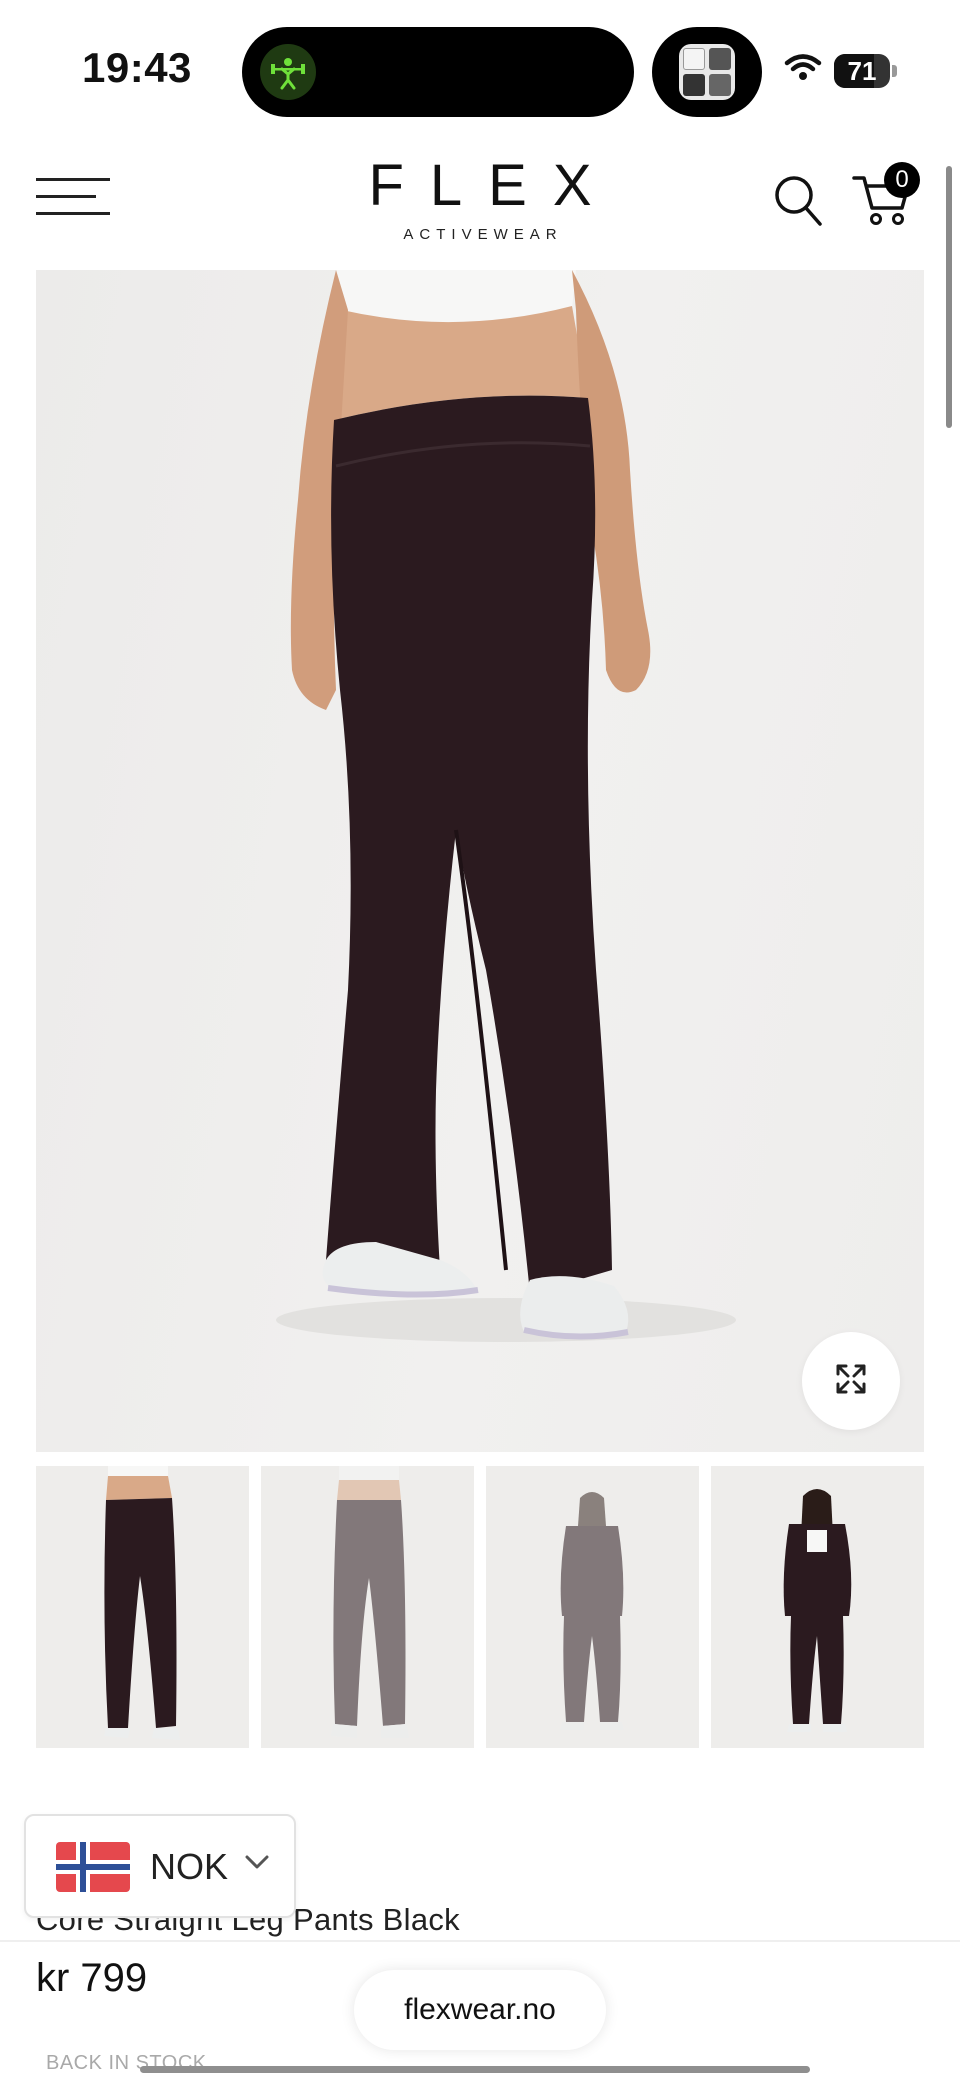 Image resolution: width=960 pixels, height=2081 pixels. I want to click on battery-indicator: 71, so click(865, 71).